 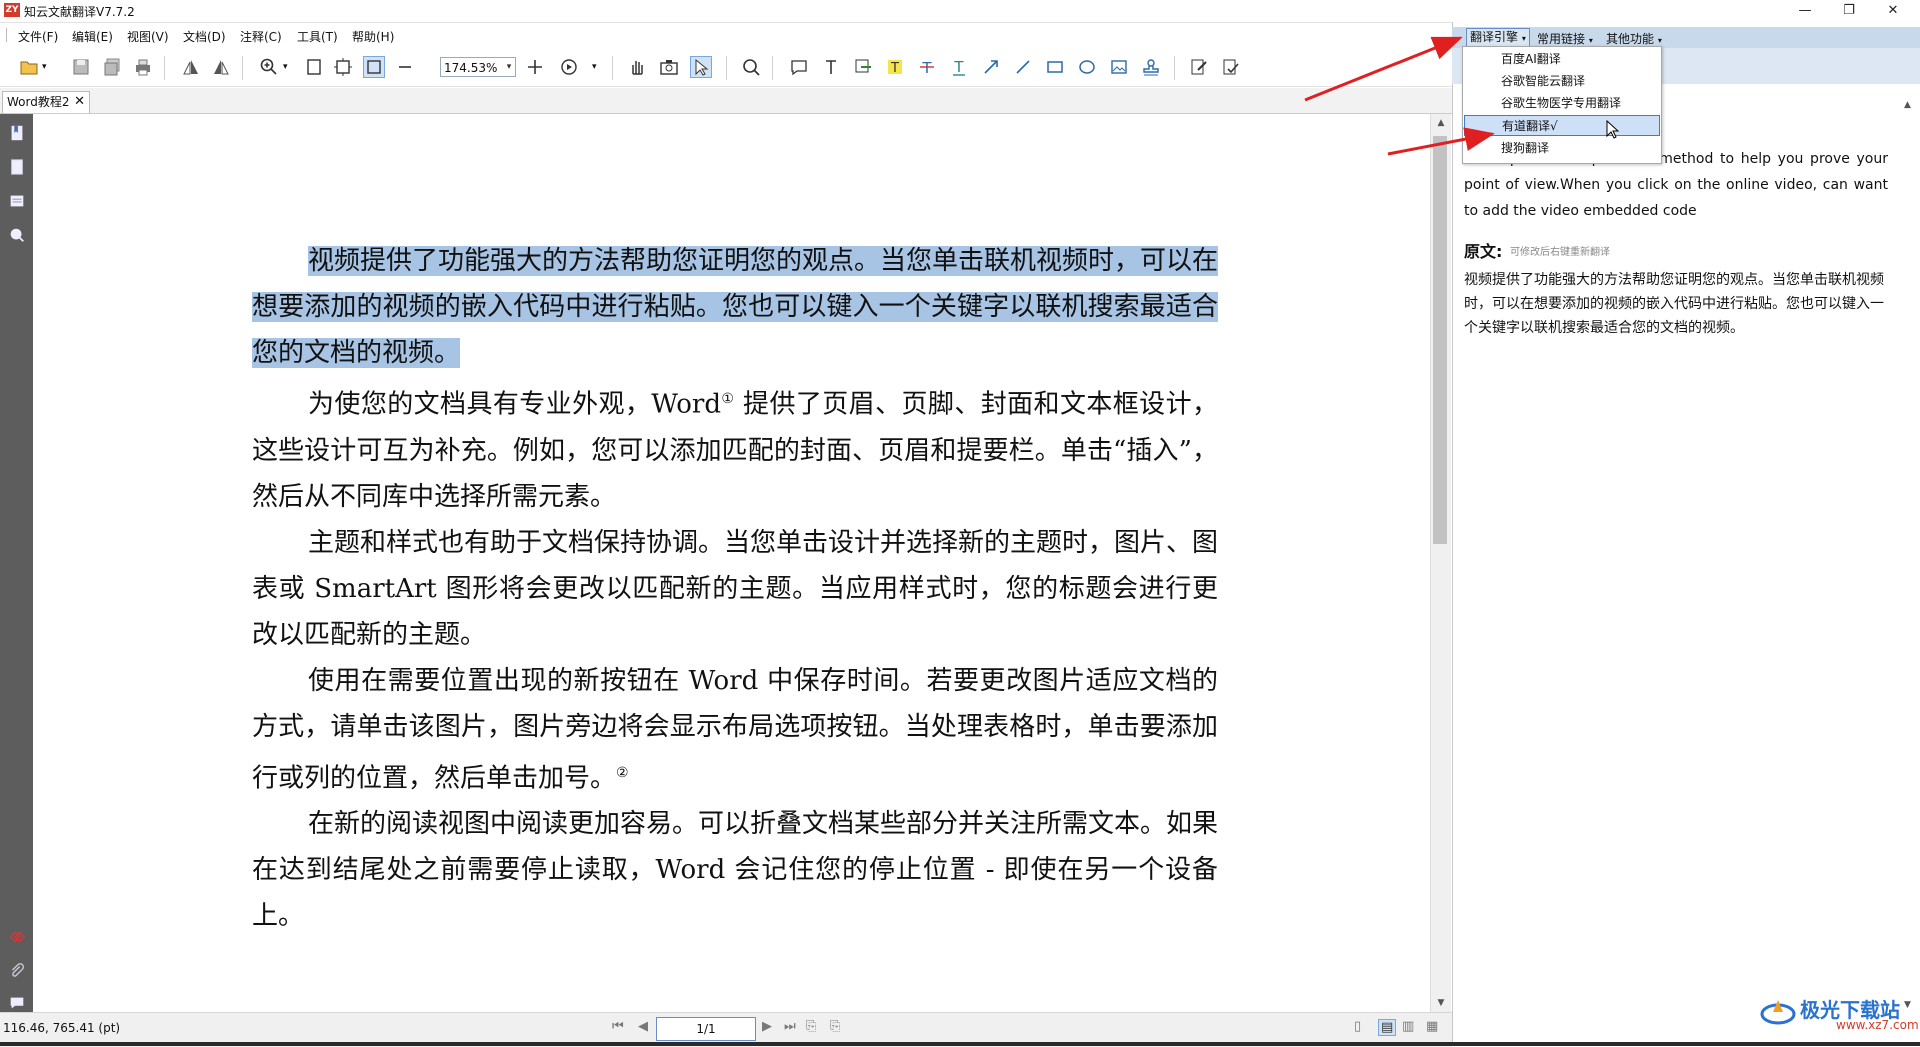 I want to click on annotation-arrows, so click(x=1399, y=96).